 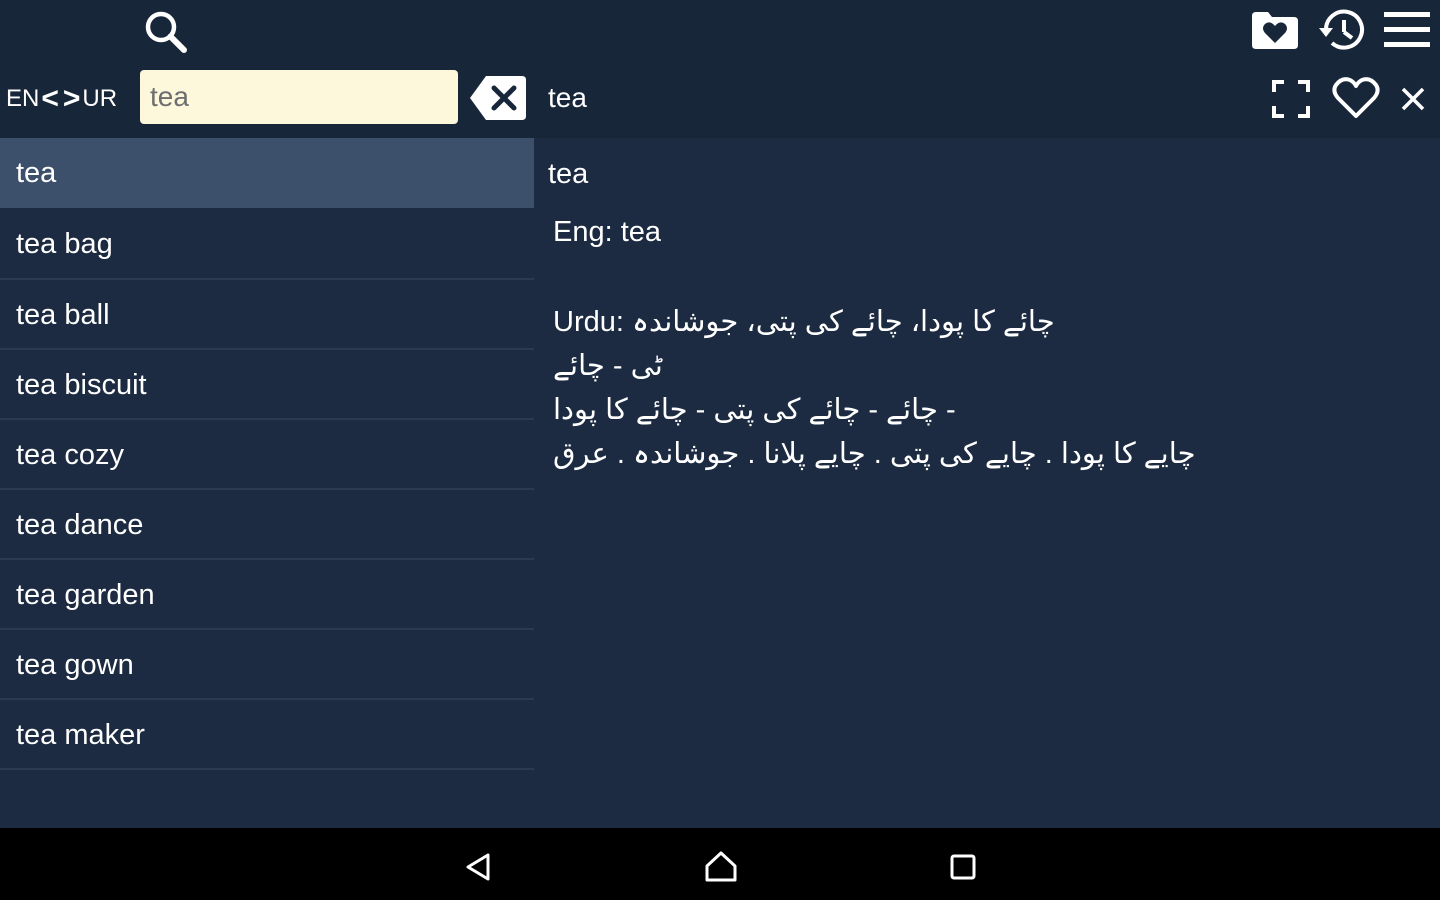 I want to click on navigation-bar, so click(x=720, y=864).